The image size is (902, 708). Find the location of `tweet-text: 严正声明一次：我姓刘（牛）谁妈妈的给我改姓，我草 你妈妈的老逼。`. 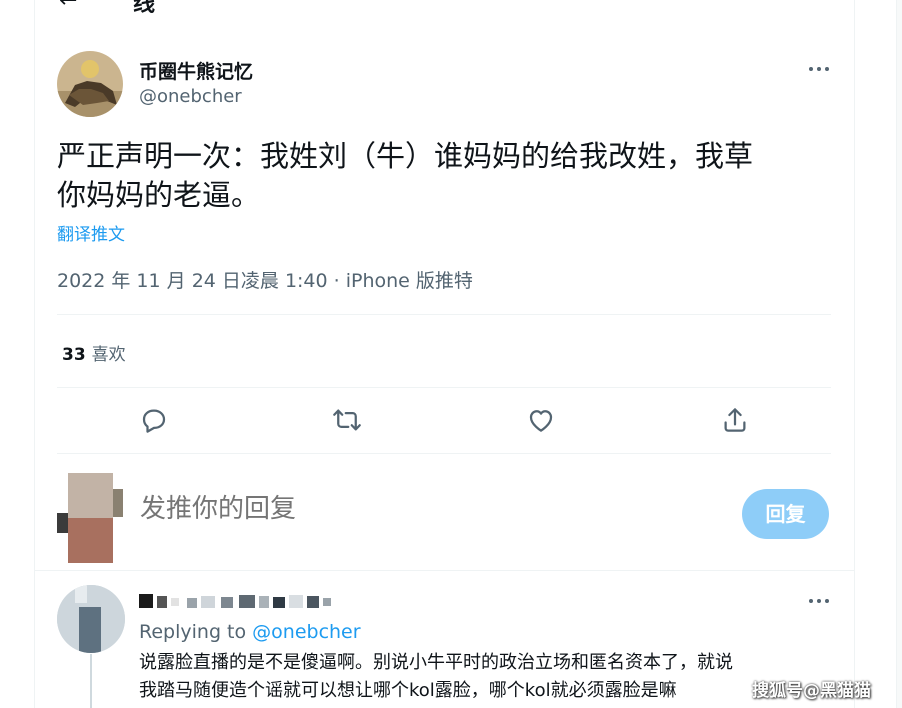

tweet-text: 严正声明一次：我姓刘（牛）谁妈妈的给我改姓，我草 你妈妈的老逼。 is located at coordinates (447, 176).